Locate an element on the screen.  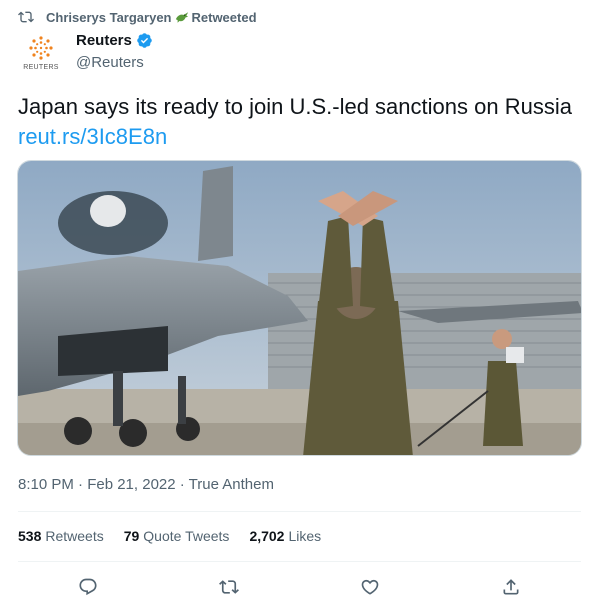
display-name-row: Reuters is located at coordinates (114, 40).